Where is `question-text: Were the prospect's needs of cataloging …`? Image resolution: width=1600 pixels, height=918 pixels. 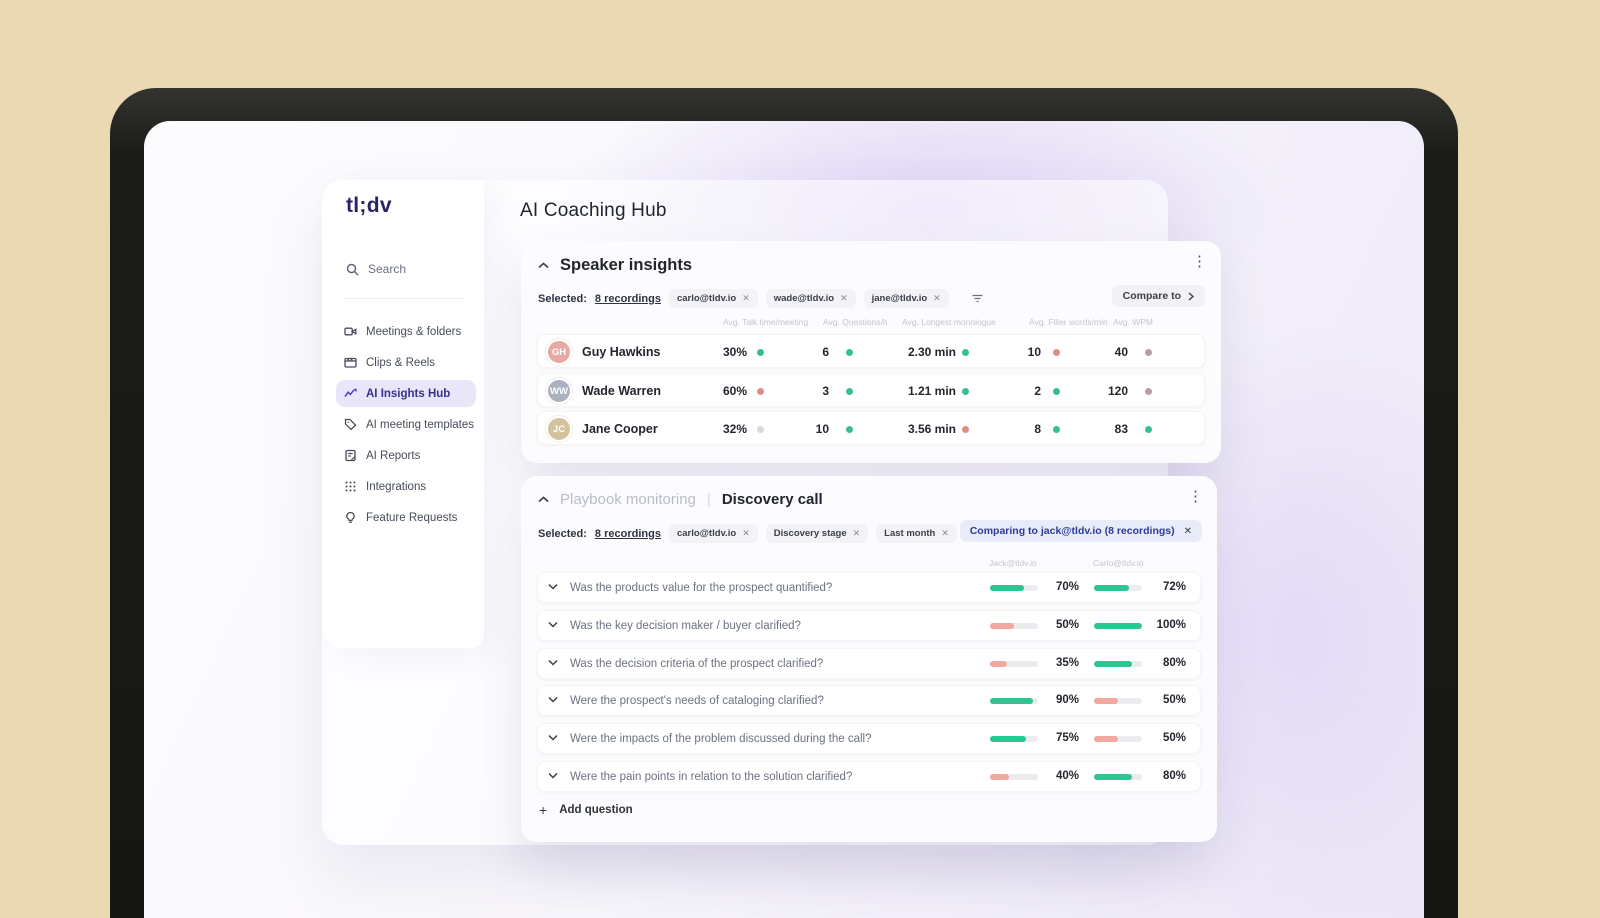 question-text: Were the prospect's needs of cataloging … is located at coordinates (697, 701).